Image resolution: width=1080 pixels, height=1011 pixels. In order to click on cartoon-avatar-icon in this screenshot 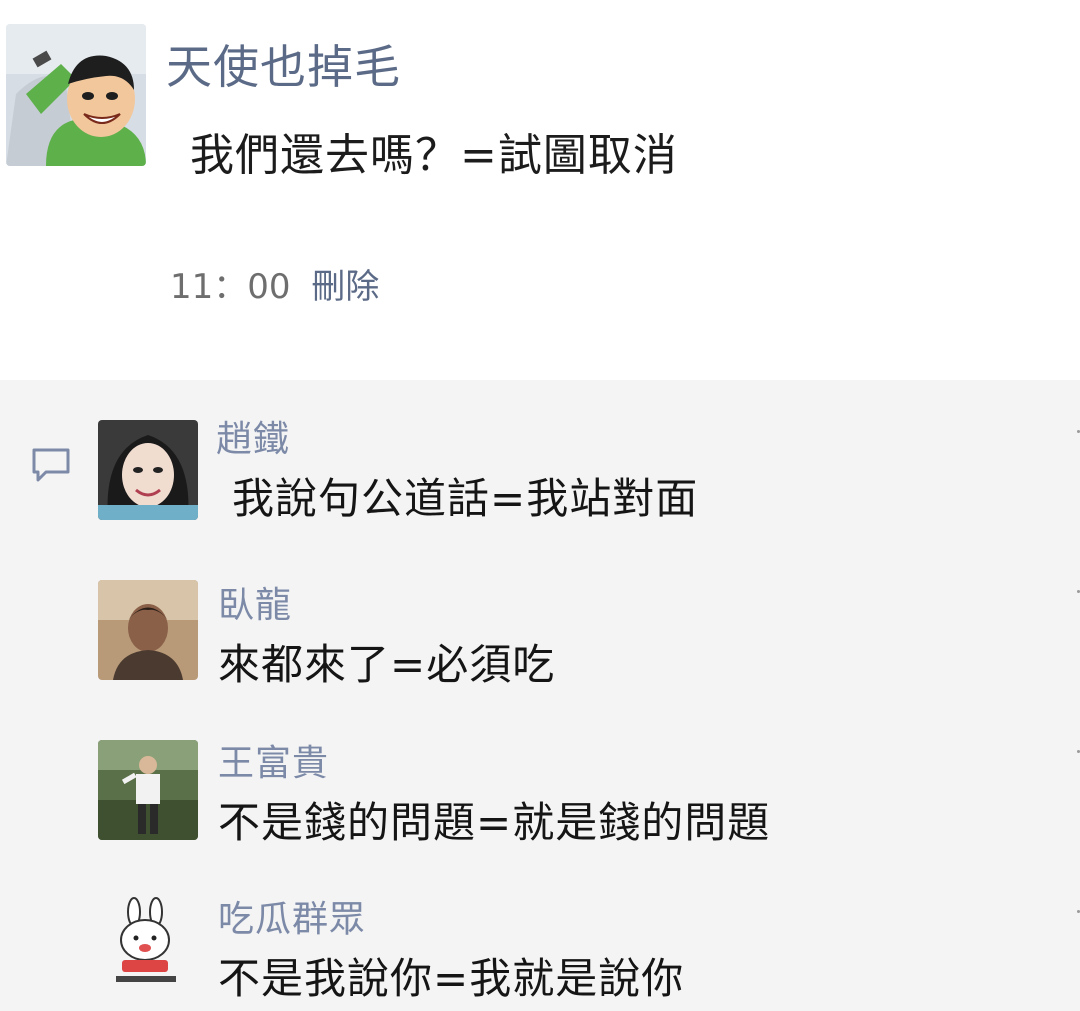, I will do `click(76, 95)`.